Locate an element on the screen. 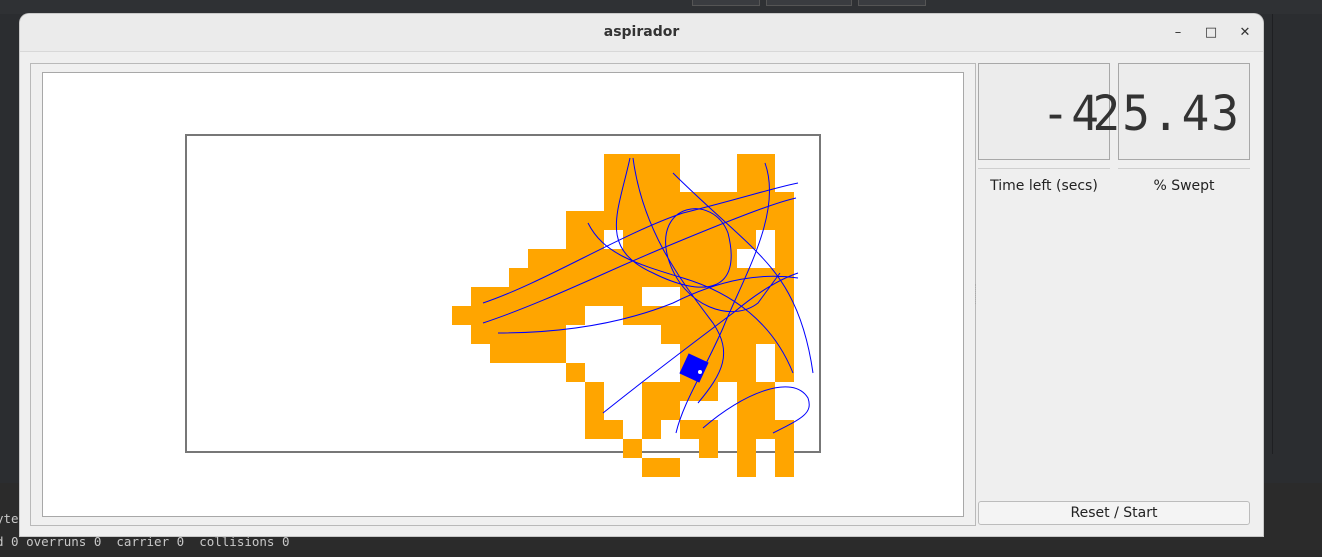 Image resolution: width=1322 pixels, height=557 pixels. maximize-button: □ is located at coordinates (1211, 33).